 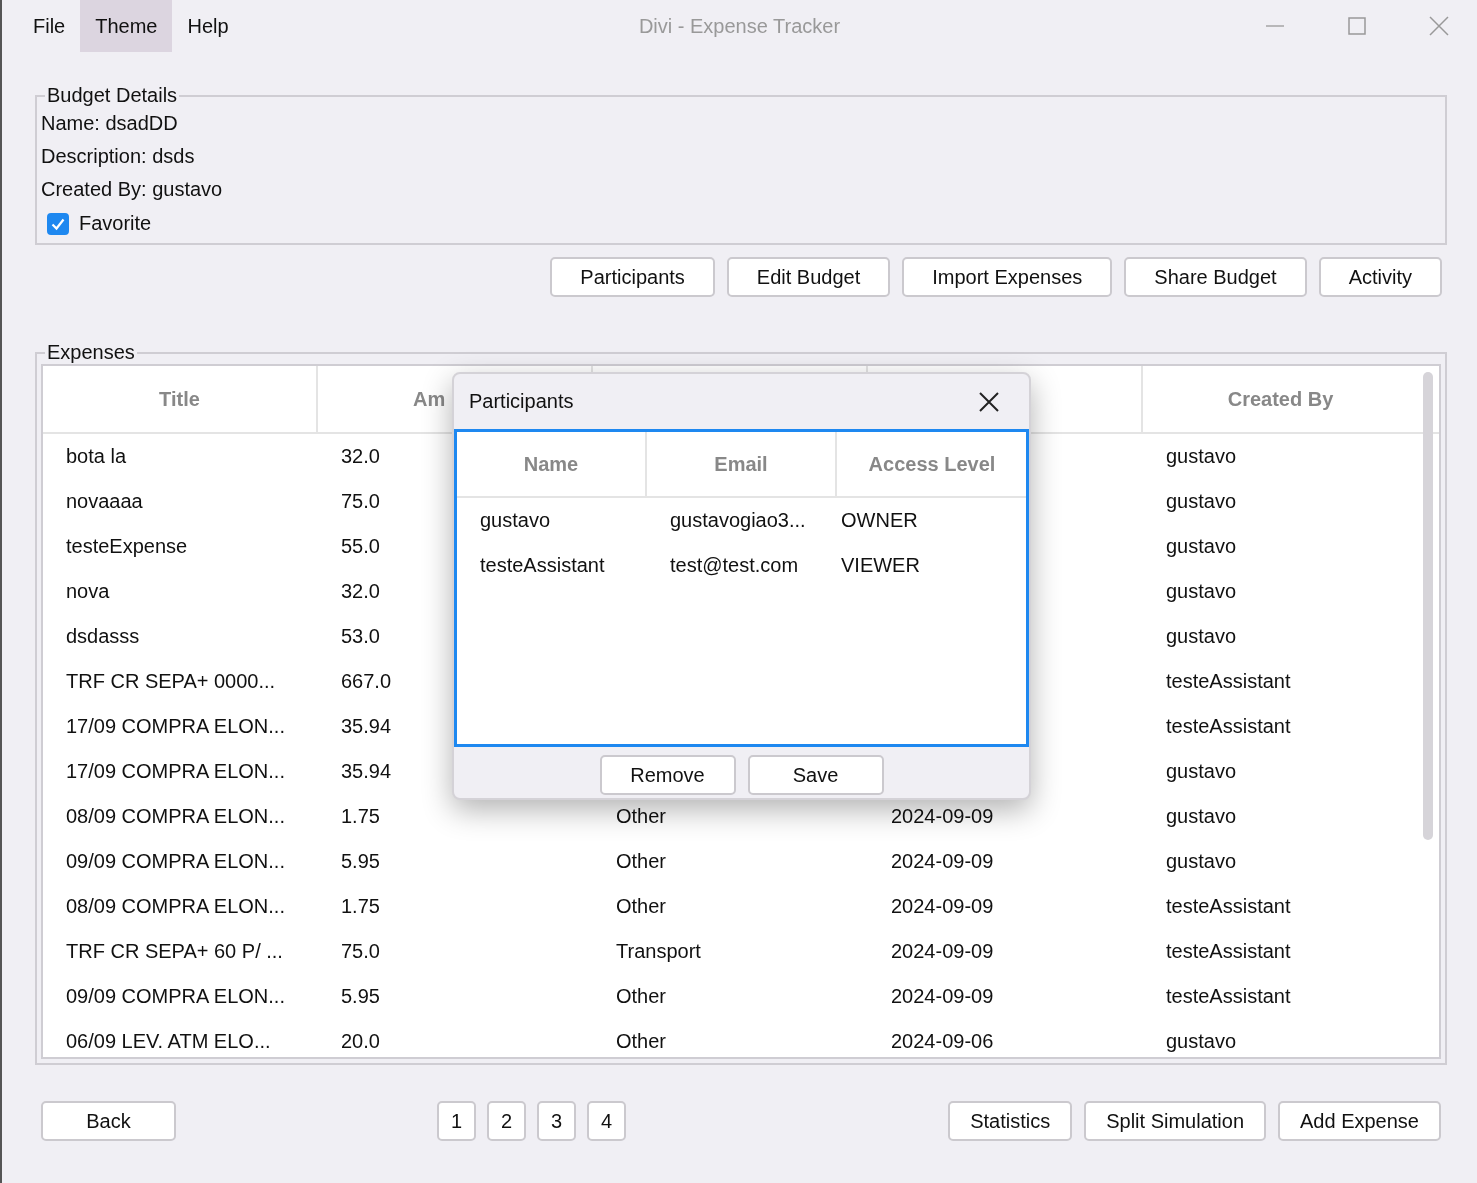 I want to click on close-icon, so click(x=989, y=401).